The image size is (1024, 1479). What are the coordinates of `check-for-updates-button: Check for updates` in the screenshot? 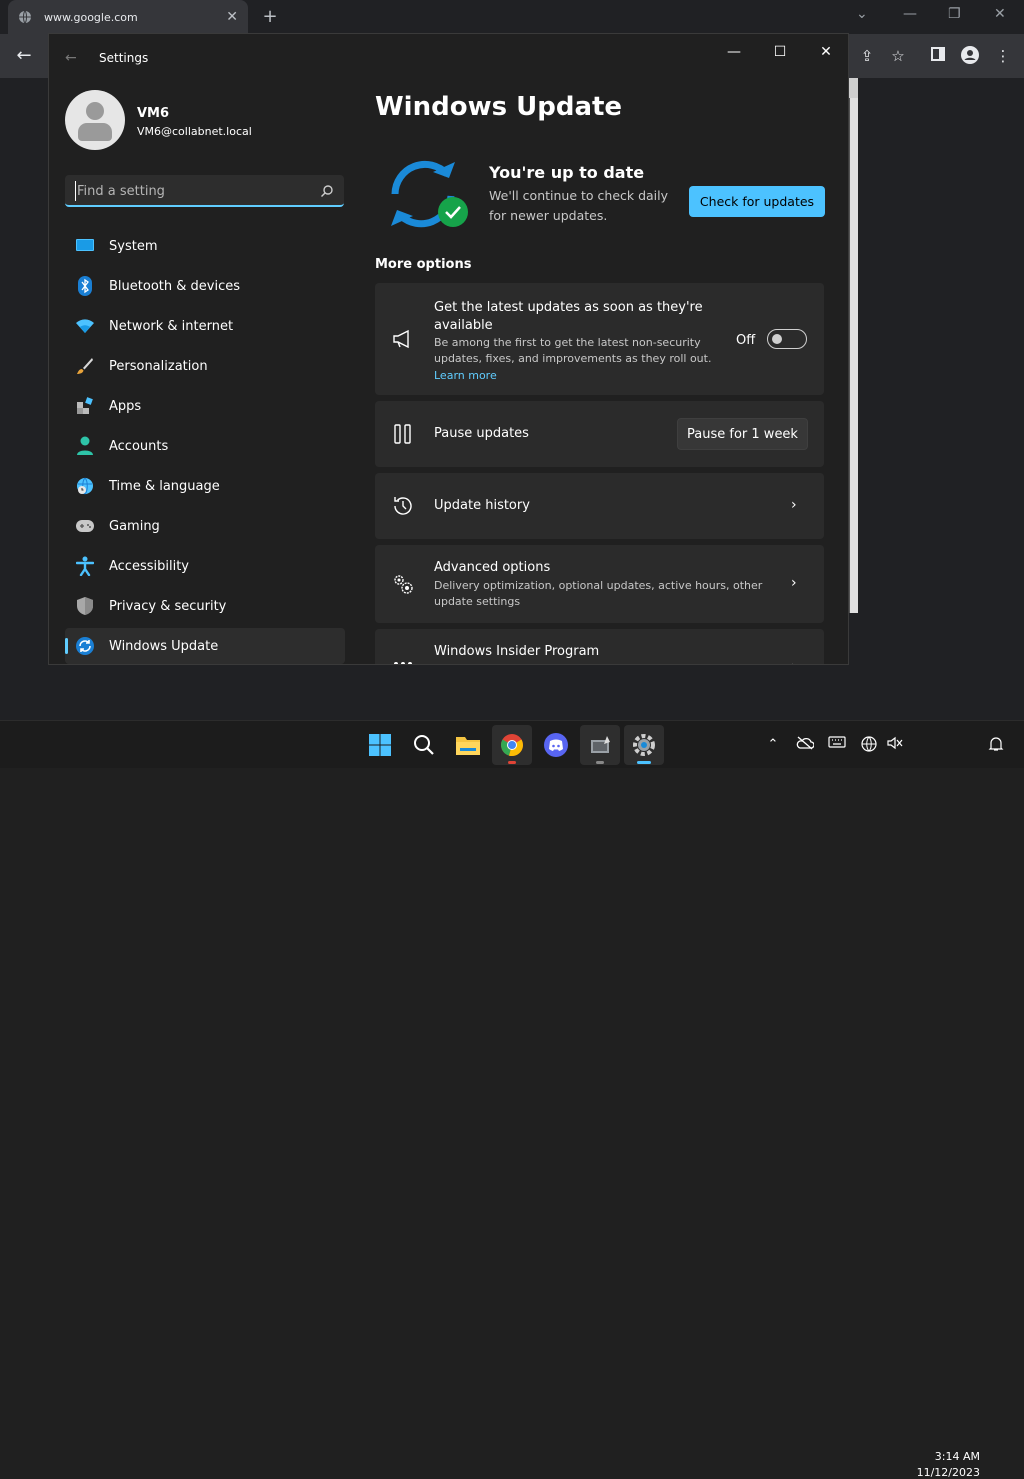 It's located at (757, 201).